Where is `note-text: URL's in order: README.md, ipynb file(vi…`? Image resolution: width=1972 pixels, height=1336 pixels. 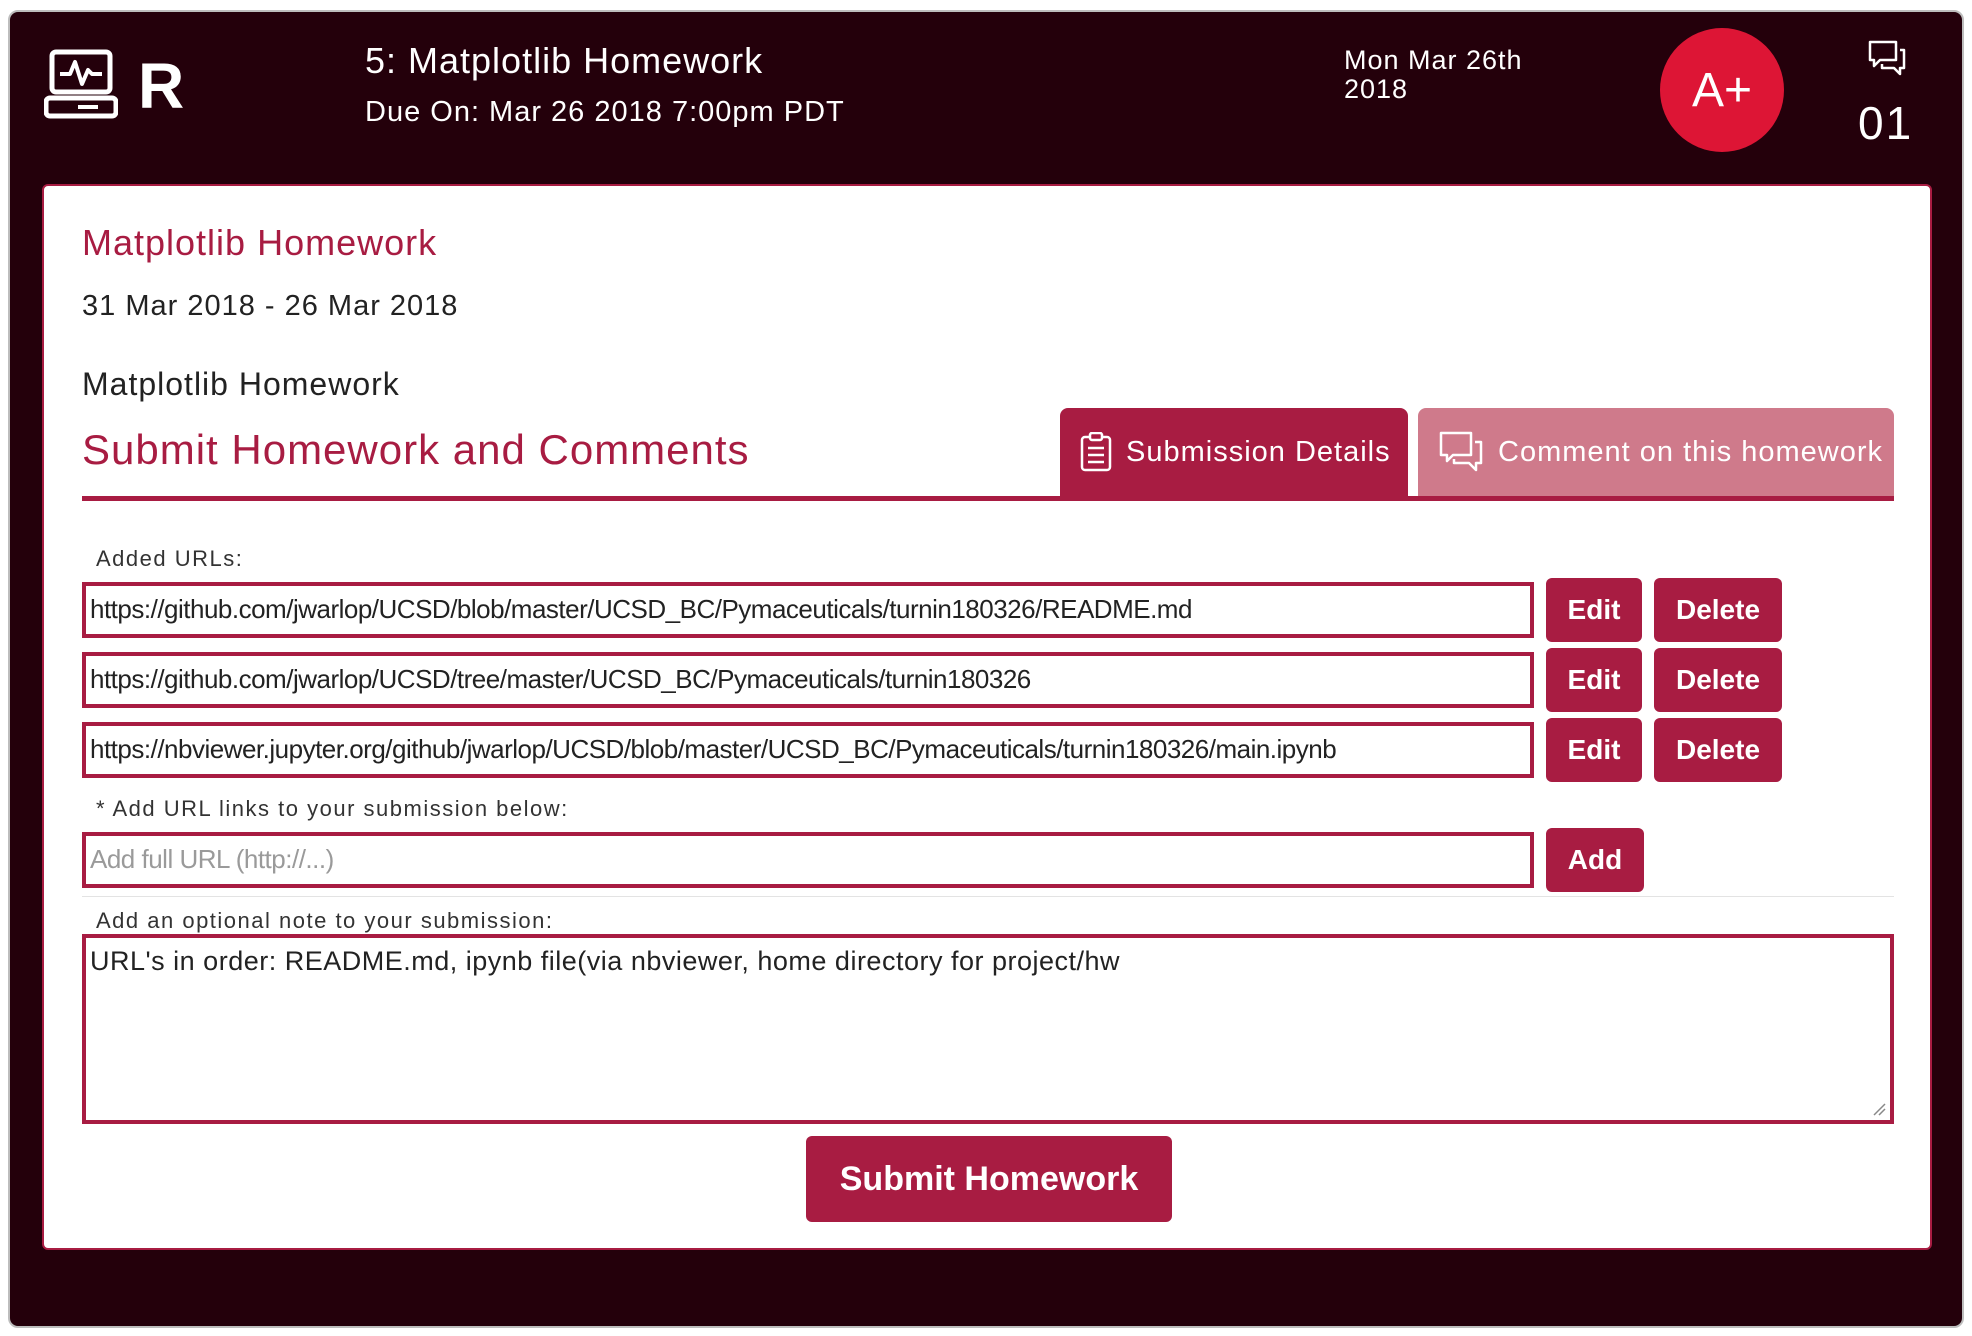
note-text: URL's in order: README.md, ipynb file(vi… is located at coordinates (605, 961).